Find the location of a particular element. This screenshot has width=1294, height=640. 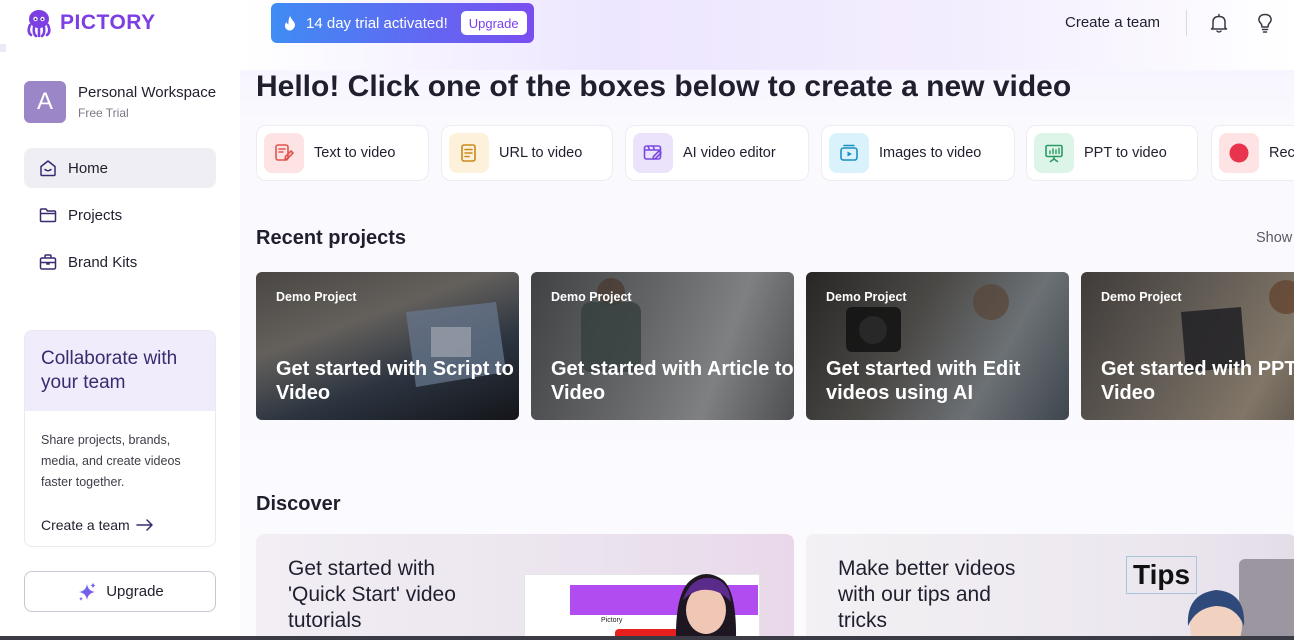

upgrade-button: Upgrade is located at coordinates (120, 591).